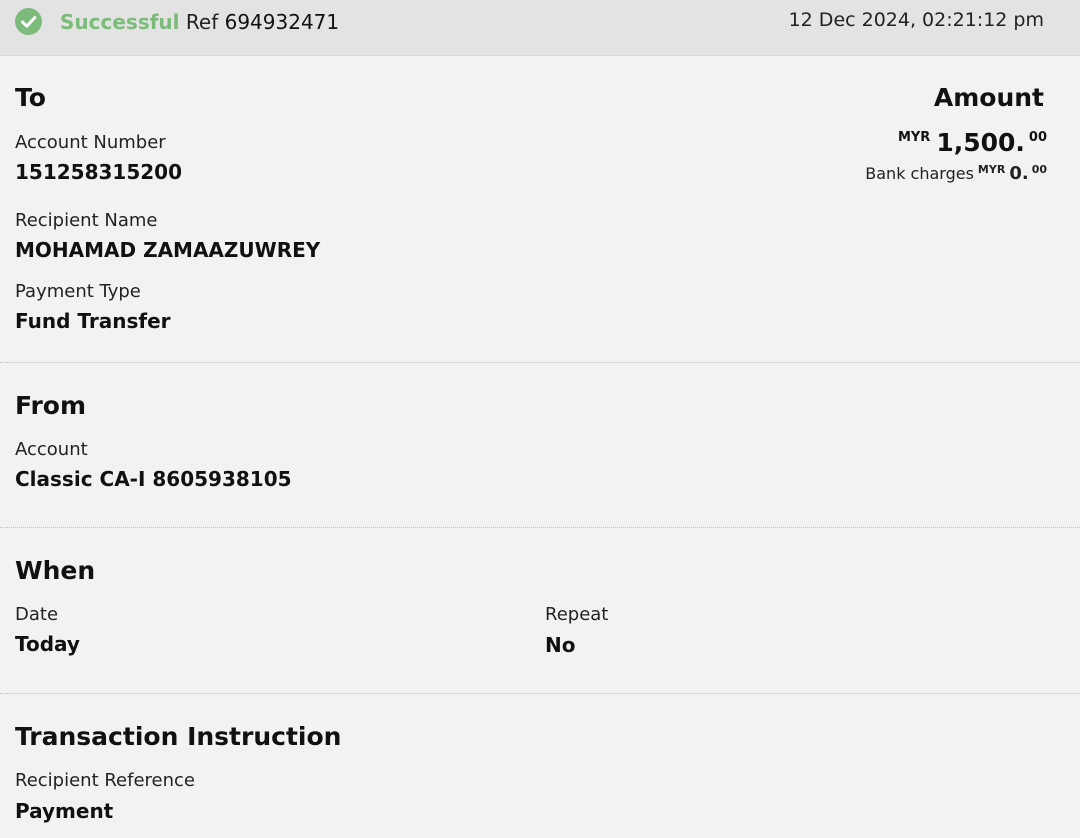 This screenshot has height=838, width=1080. What do you see at coordinates (64, 811) in the screenshot?
I see `recipient-reference-value: Payment` at bounding box center [64, 811].